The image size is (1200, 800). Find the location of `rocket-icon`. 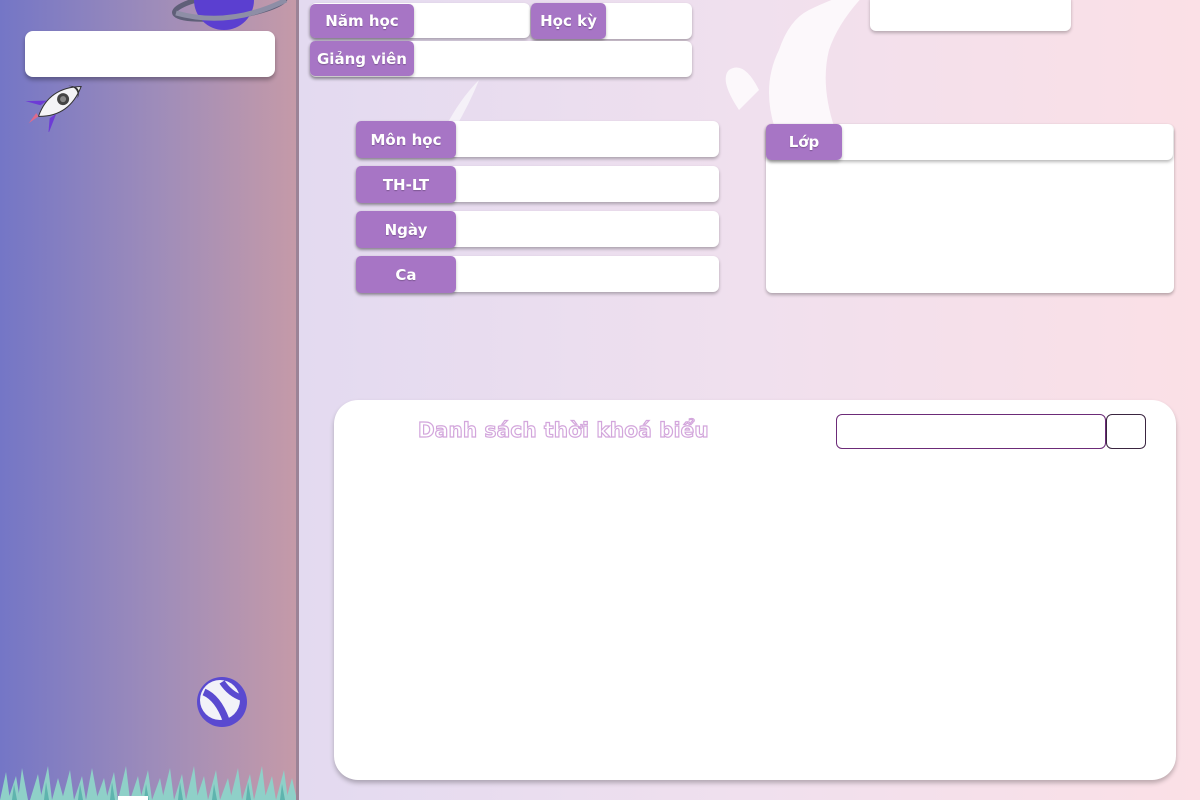

rocket-icon is located at coordinates (53, 108).